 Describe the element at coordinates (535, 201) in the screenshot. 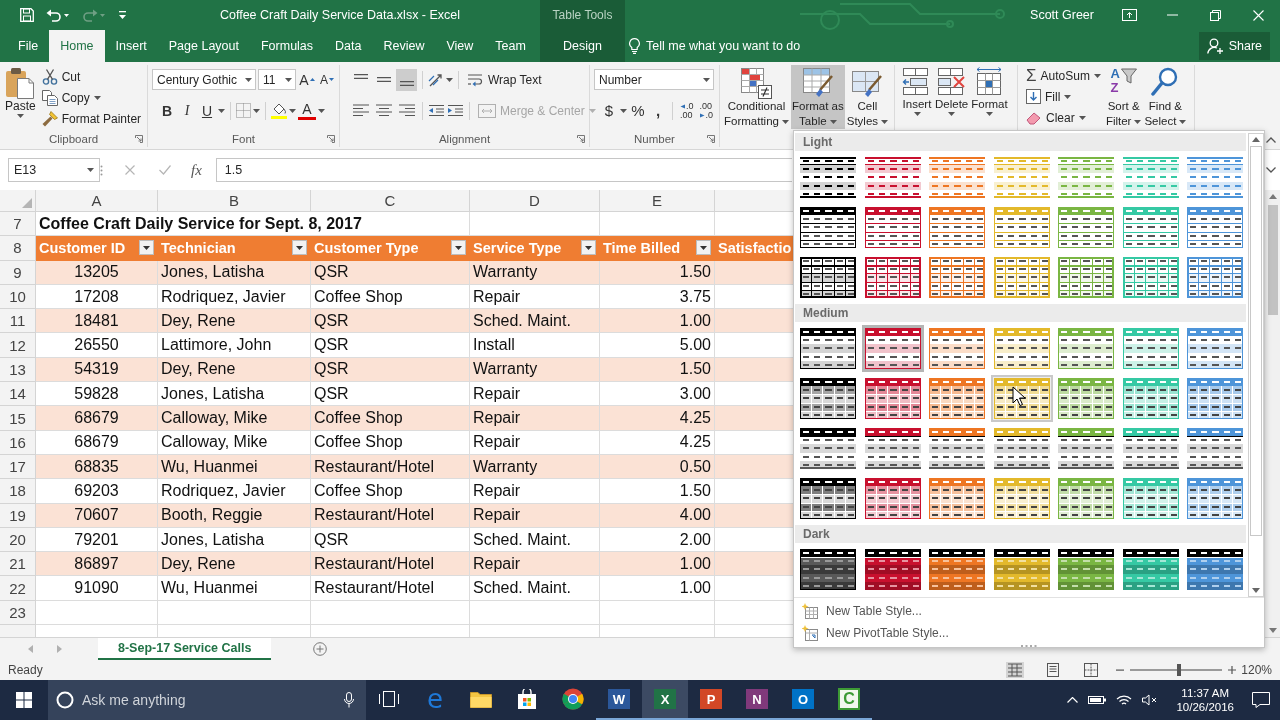

I see `column-letter: D` at that location.